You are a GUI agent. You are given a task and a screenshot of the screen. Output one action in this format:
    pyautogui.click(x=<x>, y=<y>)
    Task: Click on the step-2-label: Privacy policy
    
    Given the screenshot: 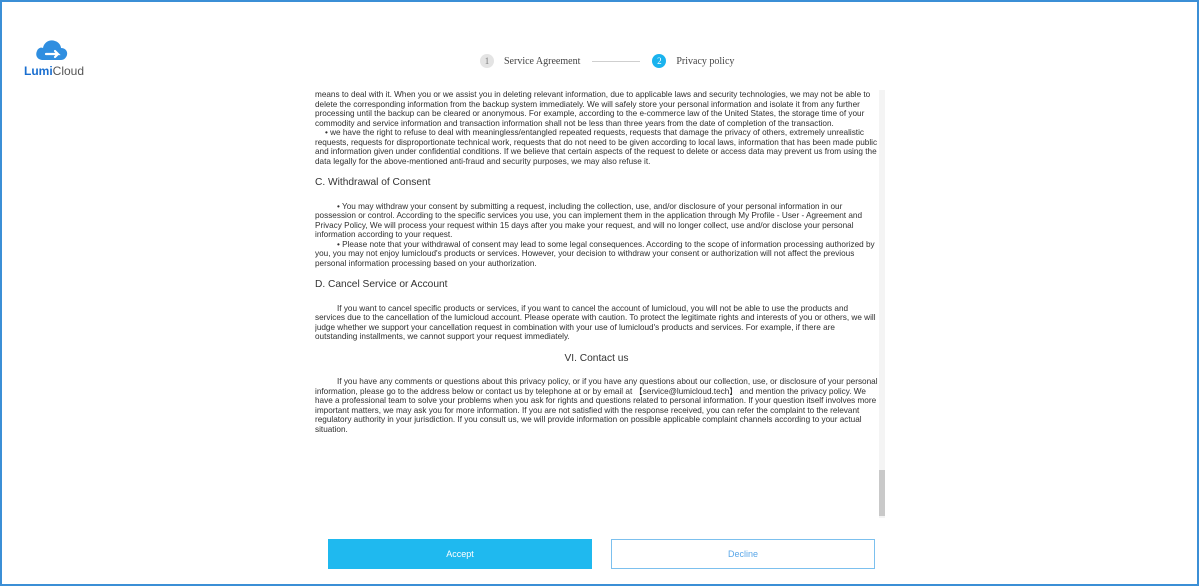 What is the action you would take?
    pyautogui.click(x=705, y=61)
    